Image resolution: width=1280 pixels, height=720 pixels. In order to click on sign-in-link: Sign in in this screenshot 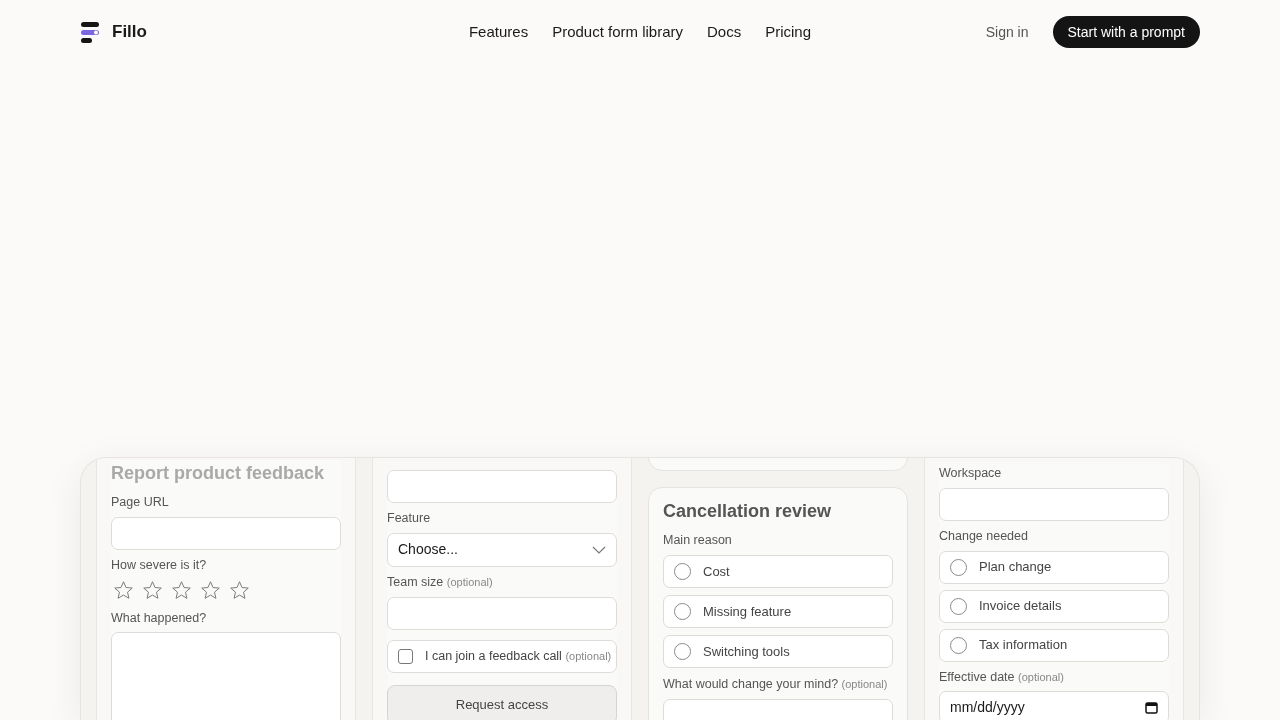, I will do `click(1007, 32)`.